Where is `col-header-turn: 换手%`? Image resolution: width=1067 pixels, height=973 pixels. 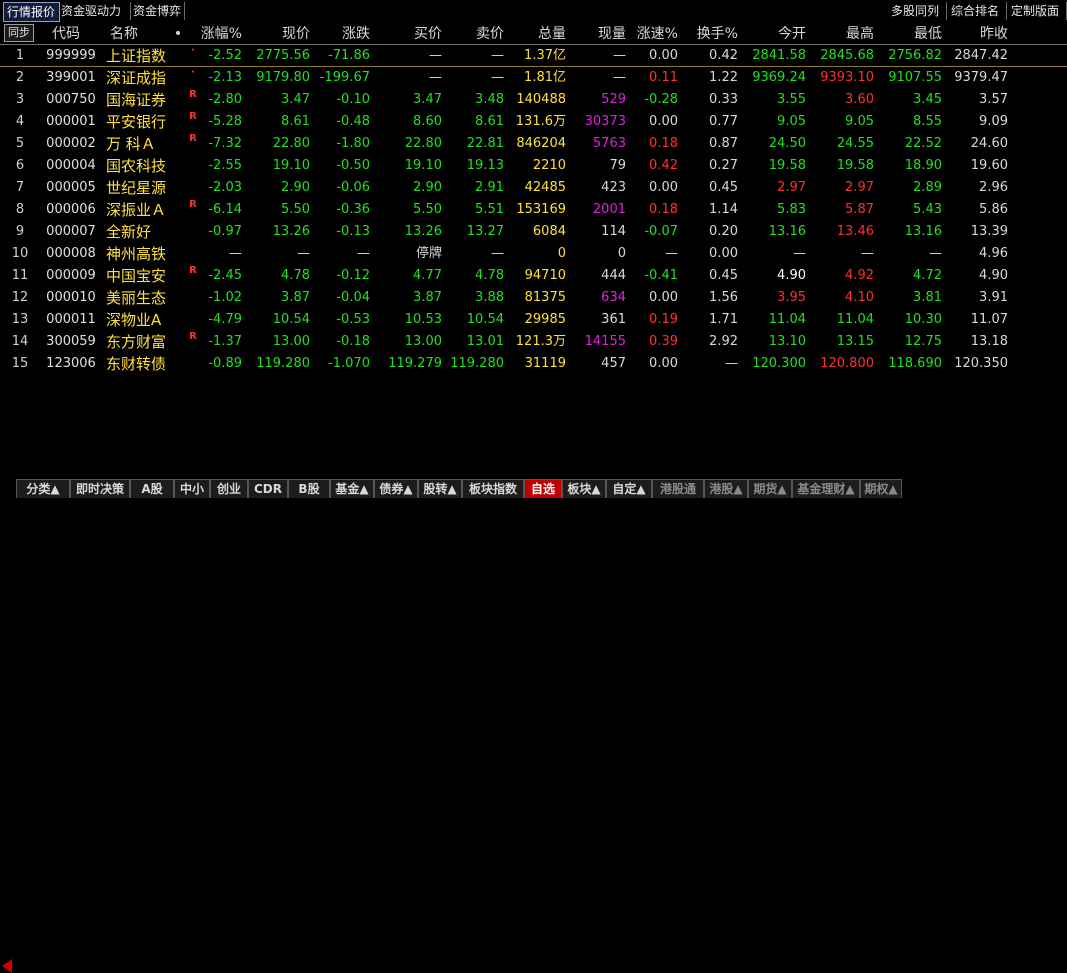 col-header-turn: 换手% is located at coordinates (709, 34).